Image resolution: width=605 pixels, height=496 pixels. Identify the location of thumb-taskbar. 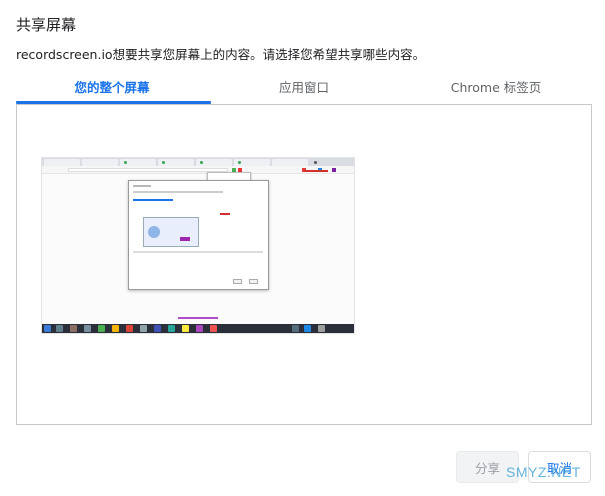
(198, 328).